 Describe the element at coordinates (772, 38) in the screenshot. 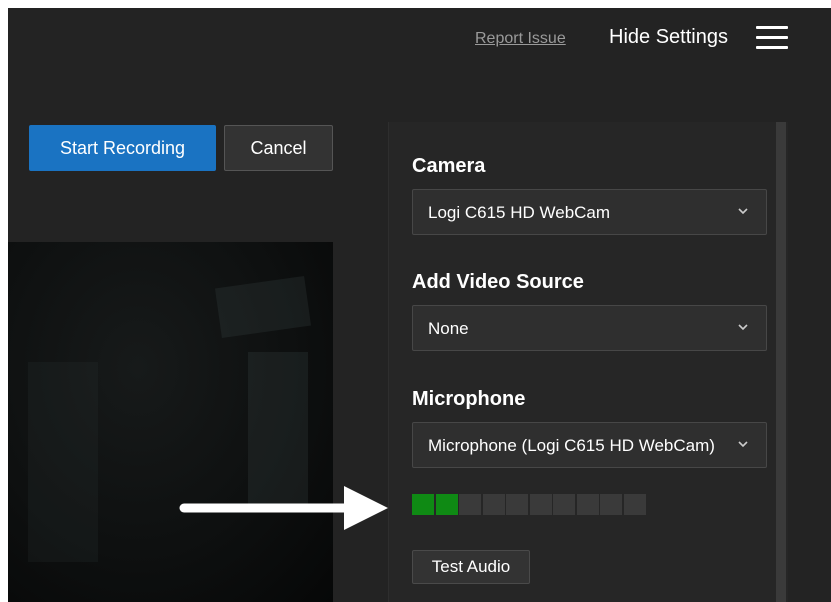

I see `hamburger-menu-icon` at that location.